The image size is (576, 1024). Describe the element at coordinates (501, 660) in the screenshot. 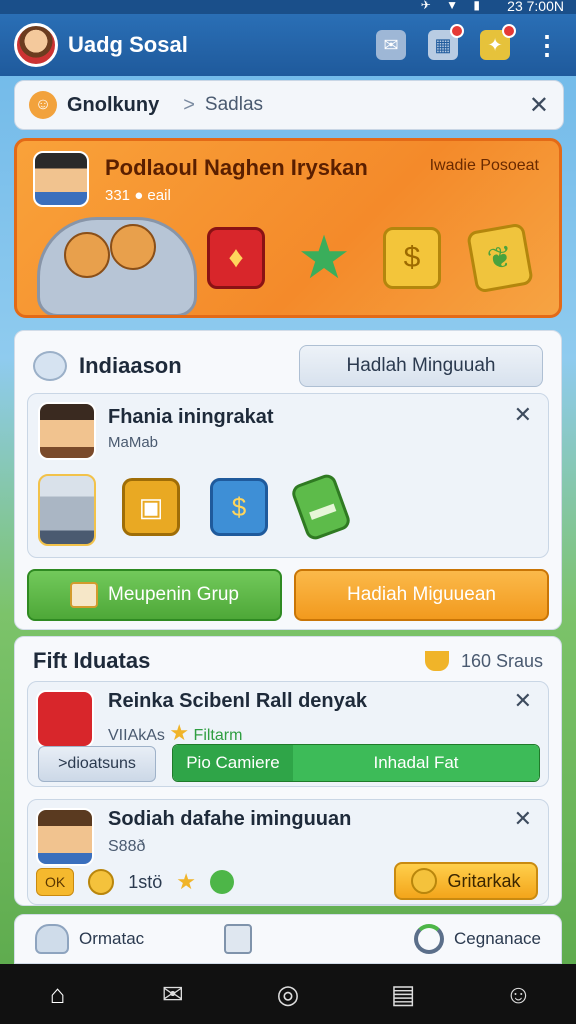

I see `points-value: 160 Sraus` at that location.